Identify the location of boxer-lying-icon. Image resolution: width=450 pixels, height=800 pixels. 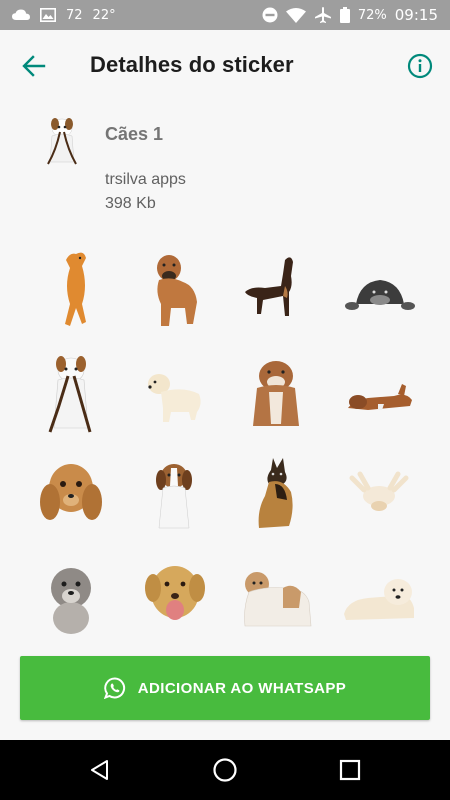
(379, 397).